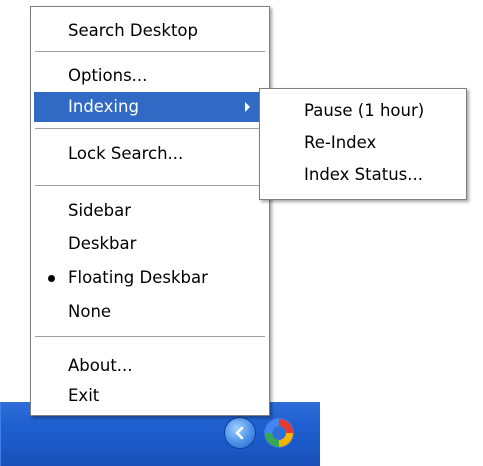 The width and height of the screenshot is (483, 466). I want to click on show-hidden-icons-chevron-icon, so click(240, 433).